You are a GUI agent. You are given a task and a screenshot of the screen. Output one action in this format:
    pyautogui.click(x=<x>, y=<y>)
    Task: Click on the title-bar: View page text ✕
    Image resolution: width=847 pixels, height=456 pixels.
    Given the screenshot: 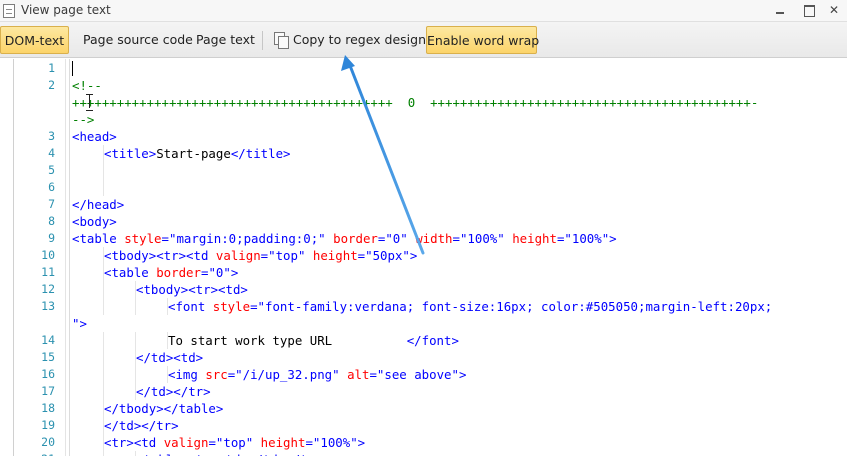 What is the action you would take?
    pyautogui.click(x=423, y=11)
    